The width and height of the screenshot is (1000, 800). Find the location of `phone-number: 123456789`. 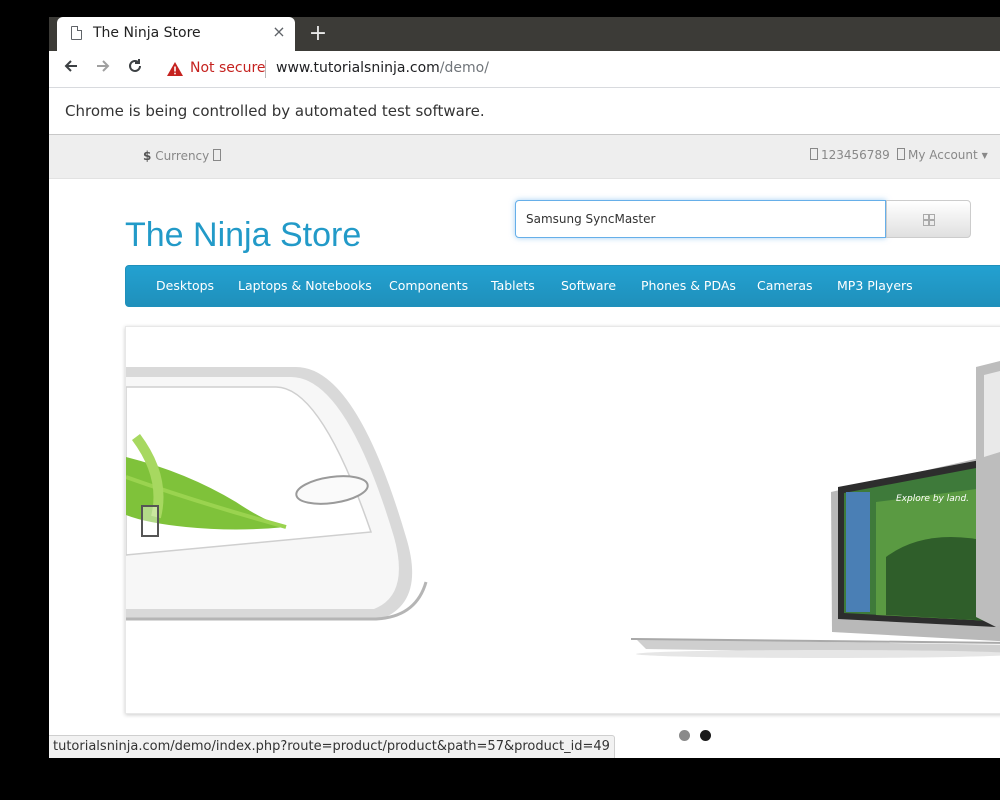

phone-number: 123456789 is located at coordinates (855, 155).